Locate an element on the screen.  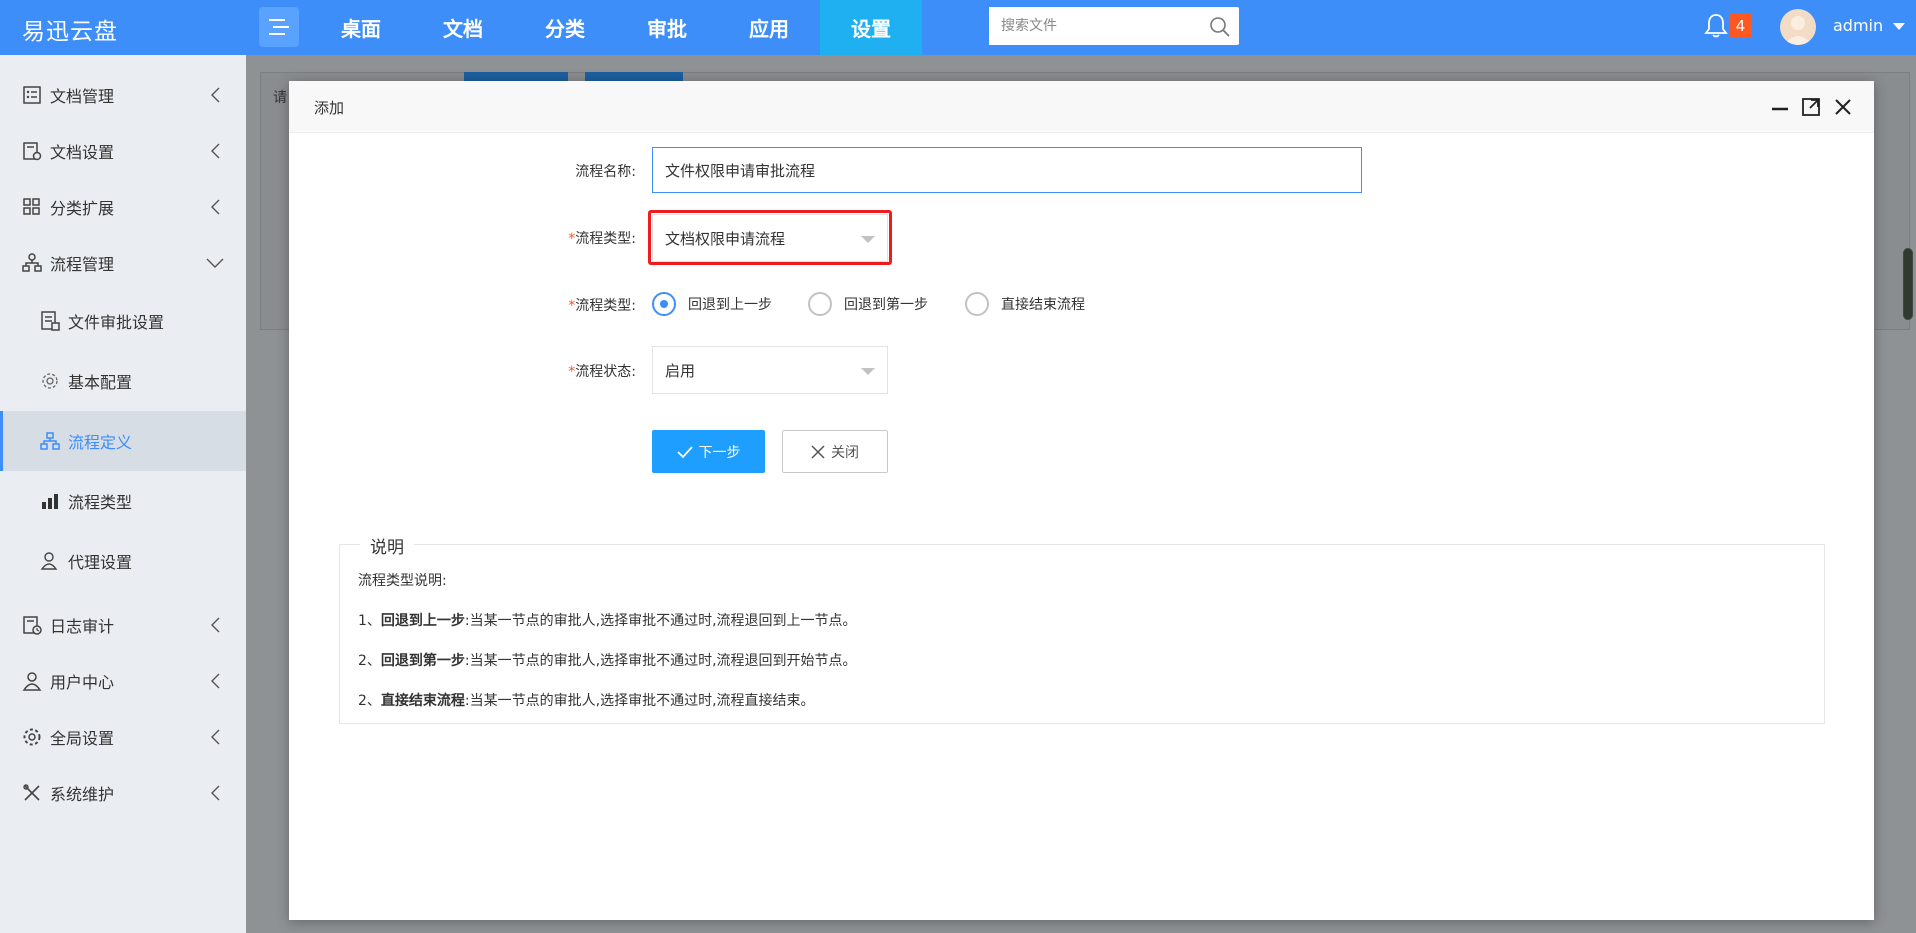
flow-definition-icon is located at coordinates (50, 441).